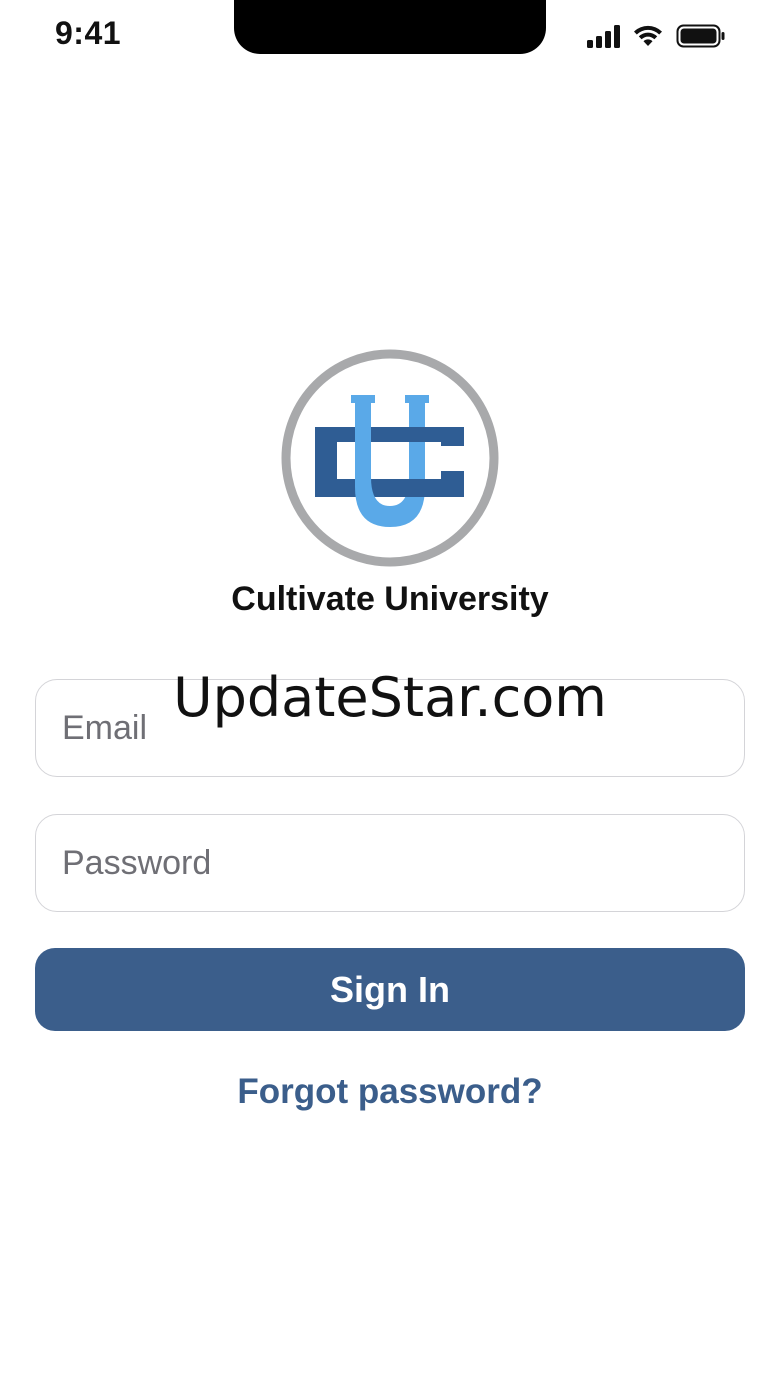 The height and width of the screenshot is (1387, 780). I want to click on wifi-icon, so click(648, 36).